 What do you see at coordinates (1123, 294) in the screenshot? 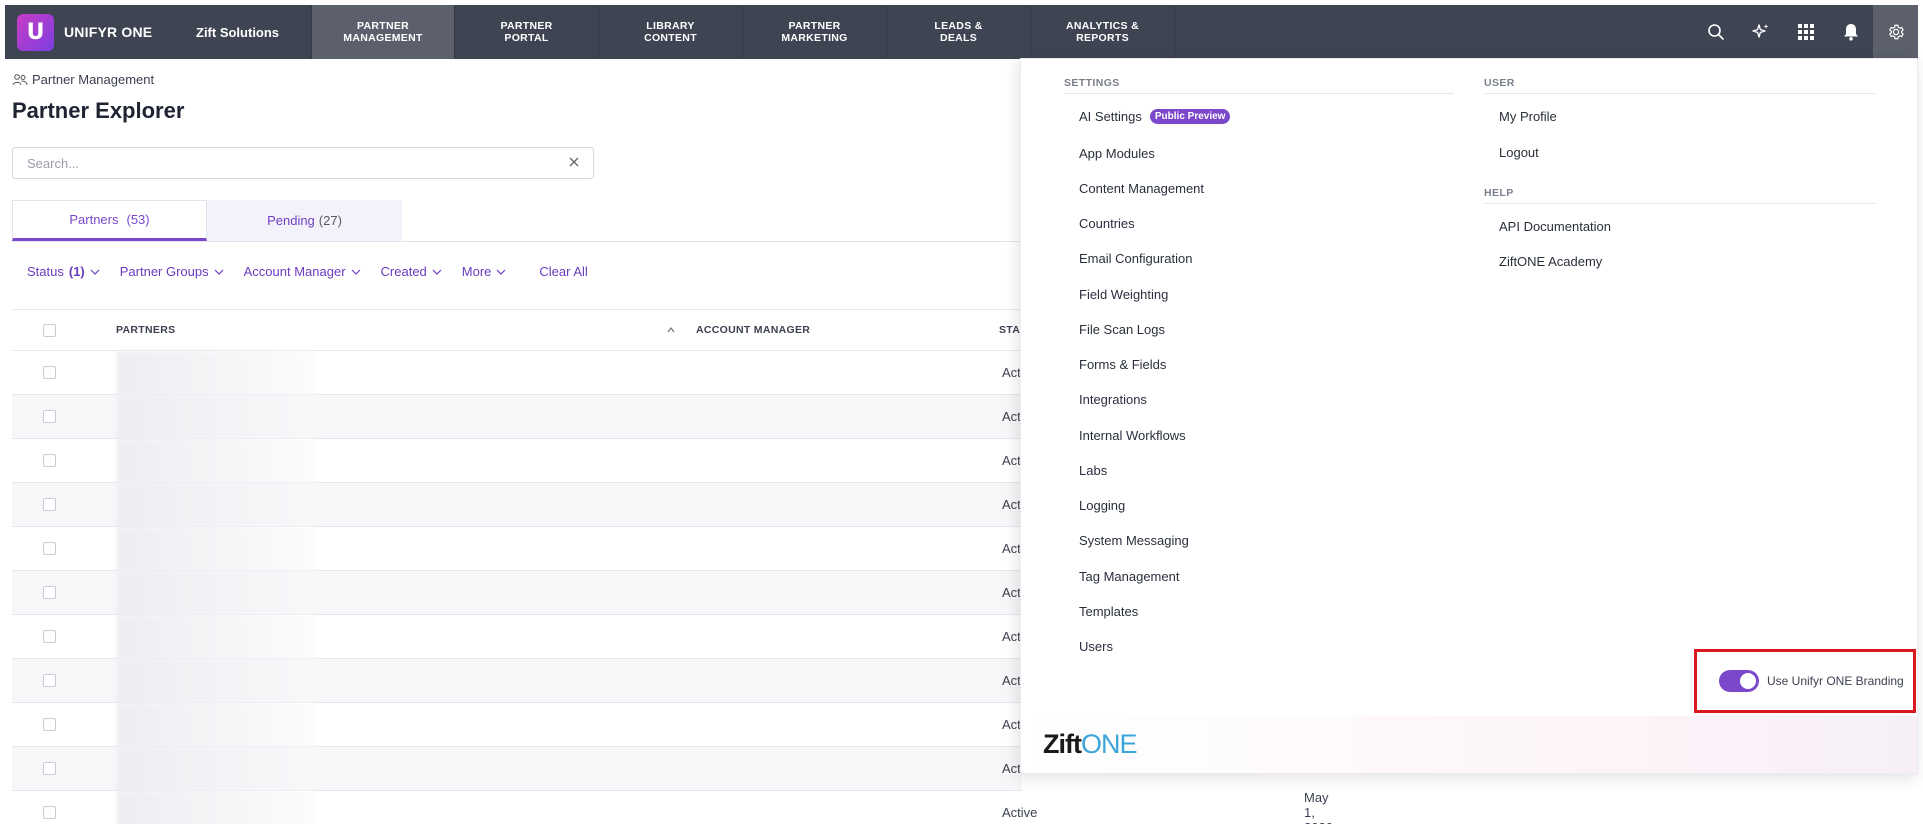
I see `menu-item-field-weighting: Field Weighting` at bounding box center [1123, 294].